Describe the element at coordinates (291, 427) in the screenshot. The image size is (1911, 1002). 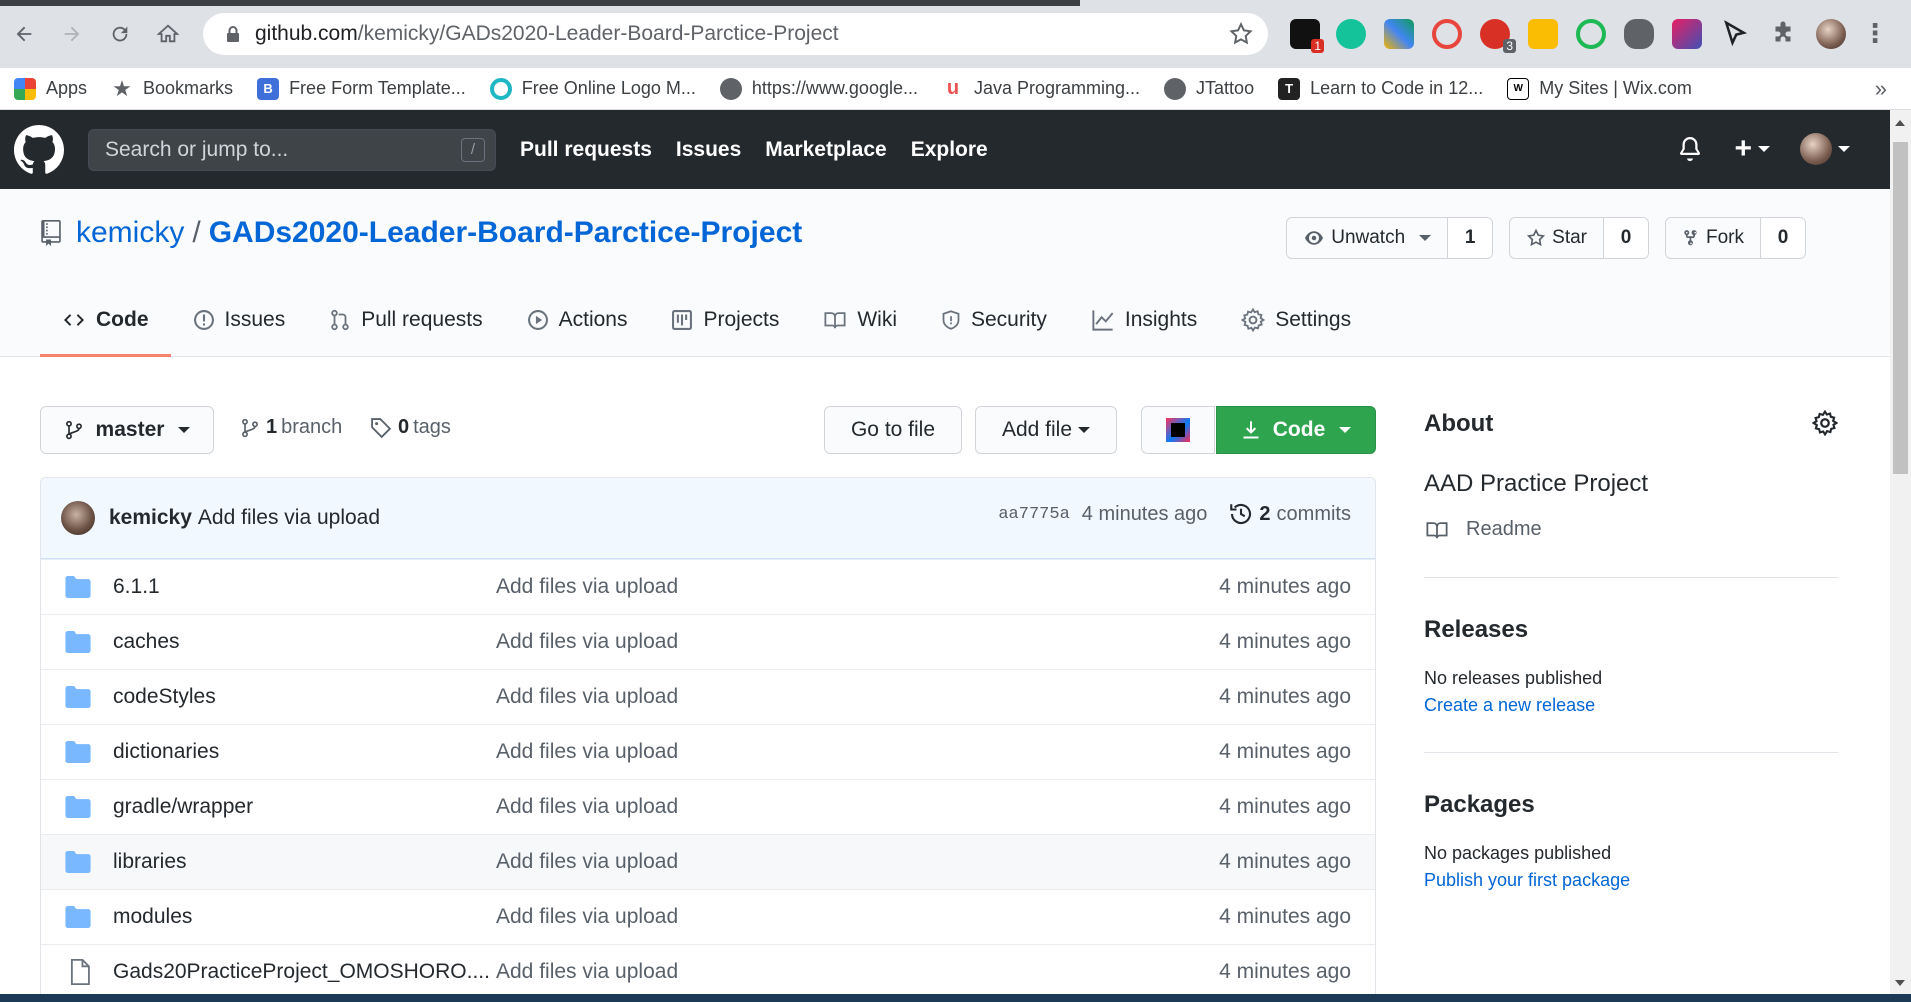
I see `branches-link: 1 branch` at that location.